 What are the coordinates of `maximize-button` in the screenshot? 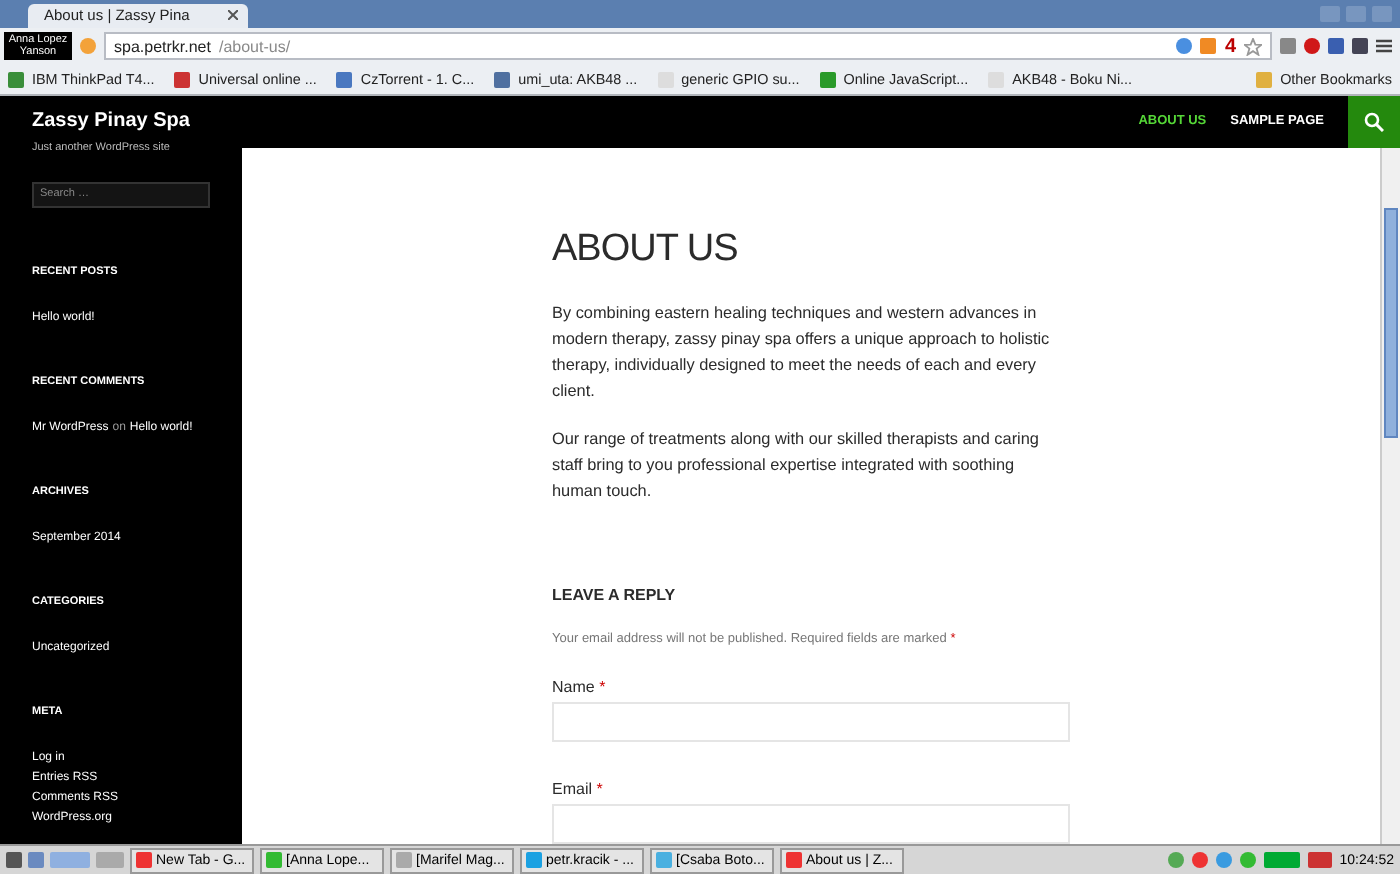 It's located at (1356, 13).